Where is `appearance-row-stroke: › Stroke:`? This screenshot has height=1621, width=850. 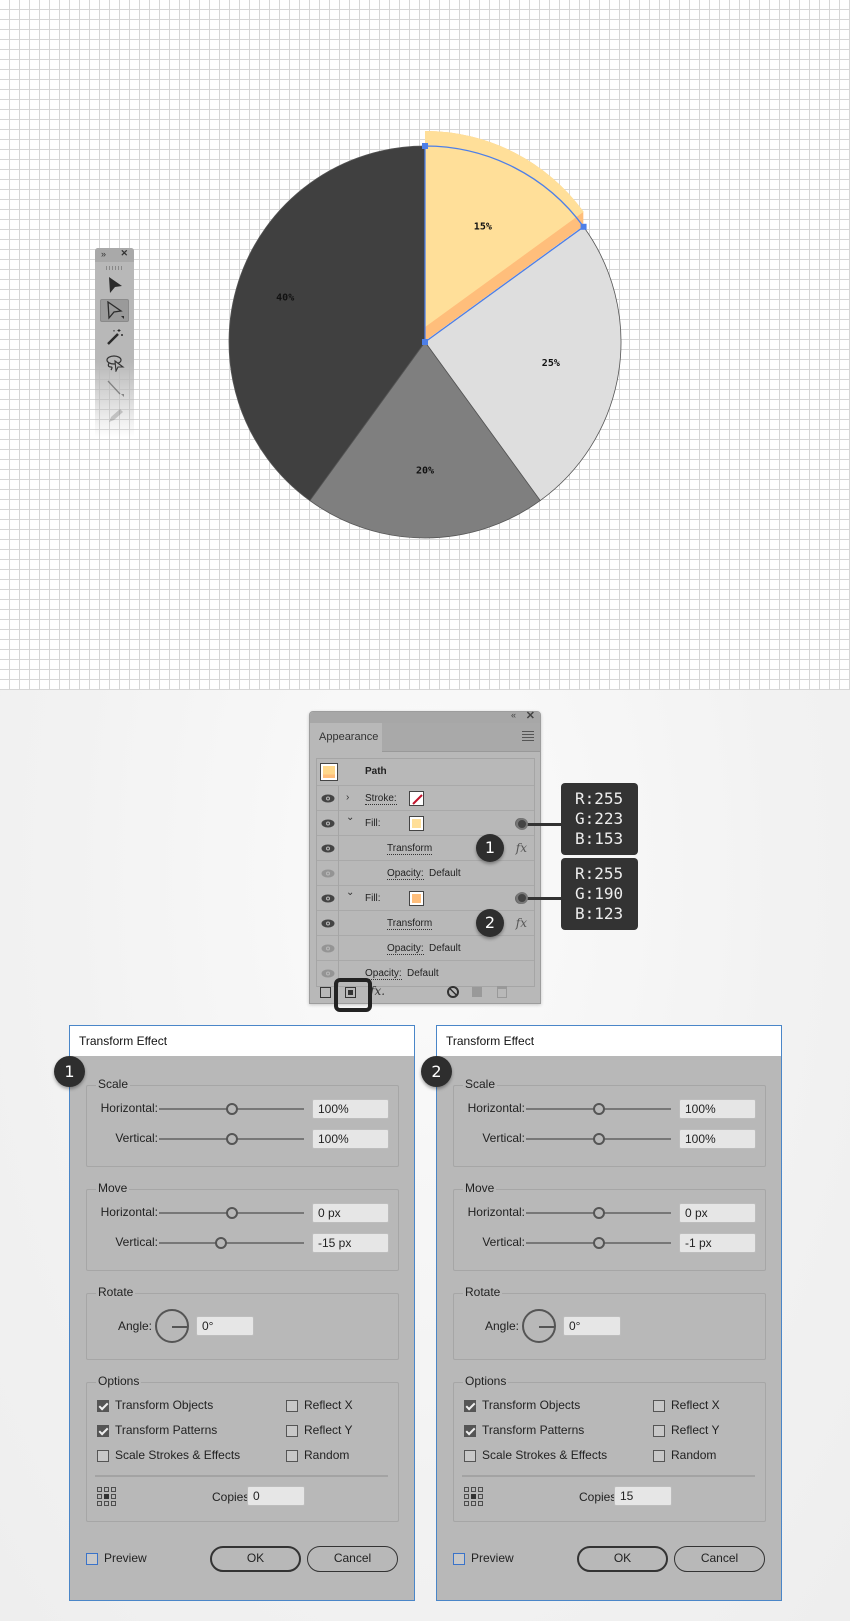
appearance-row-stroke: › Stroke: is located at coordinates (425, 798).